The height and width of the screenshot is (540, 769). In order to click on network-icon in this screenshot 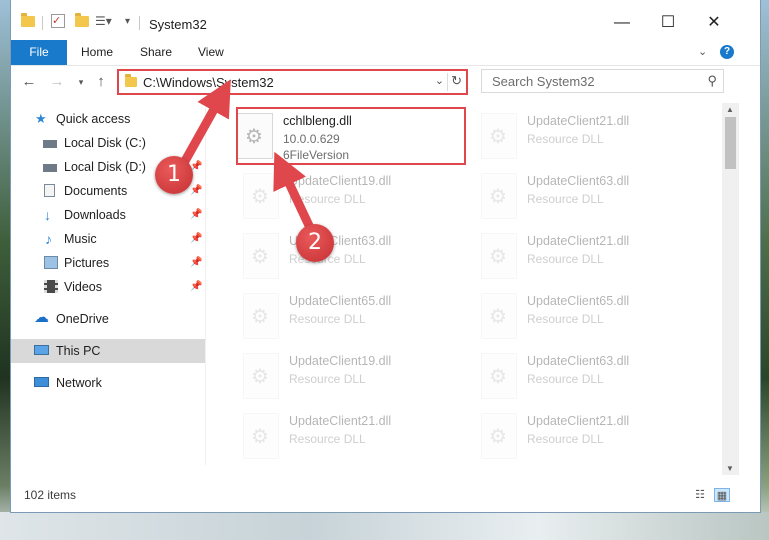, I will do `click(41, 382)`.